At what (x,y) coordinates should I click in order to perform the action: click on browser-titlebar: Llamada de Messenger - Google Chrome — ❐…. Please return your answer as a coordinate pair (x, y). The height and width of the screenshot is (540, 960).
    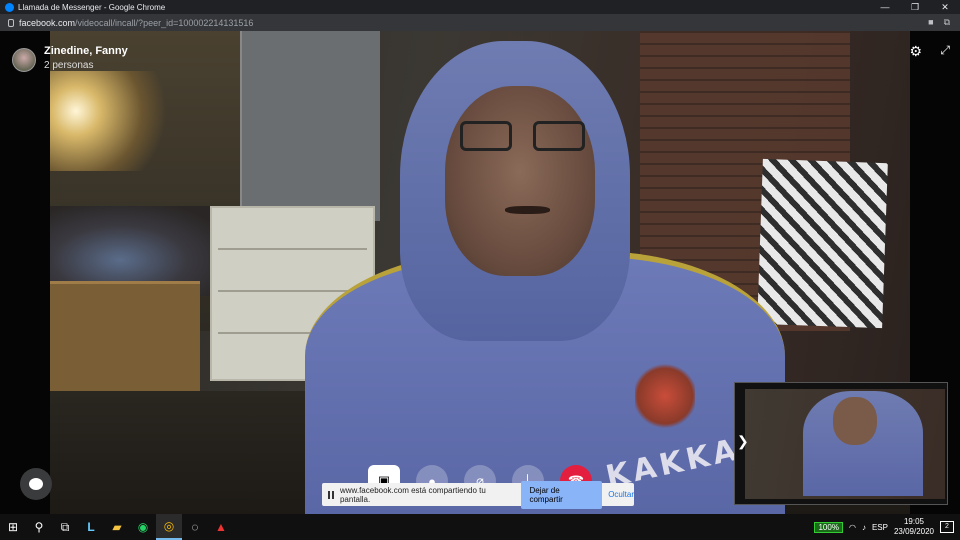
    Looking at the image, I should click on (480, 7).